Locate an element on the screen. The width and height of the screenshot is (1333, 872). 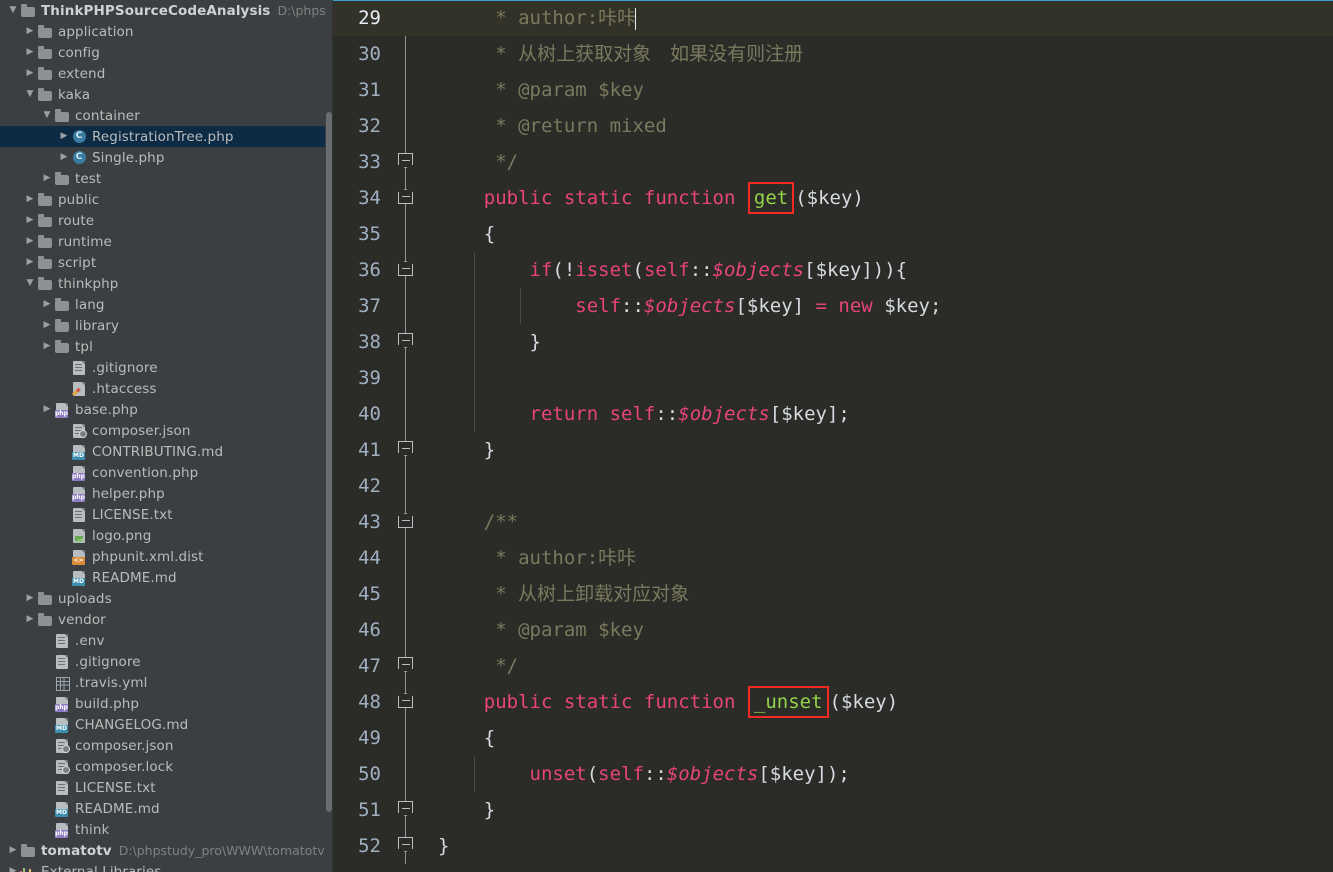
code-line: 44 * author:咔咔 is located at coordinates (833, 558).